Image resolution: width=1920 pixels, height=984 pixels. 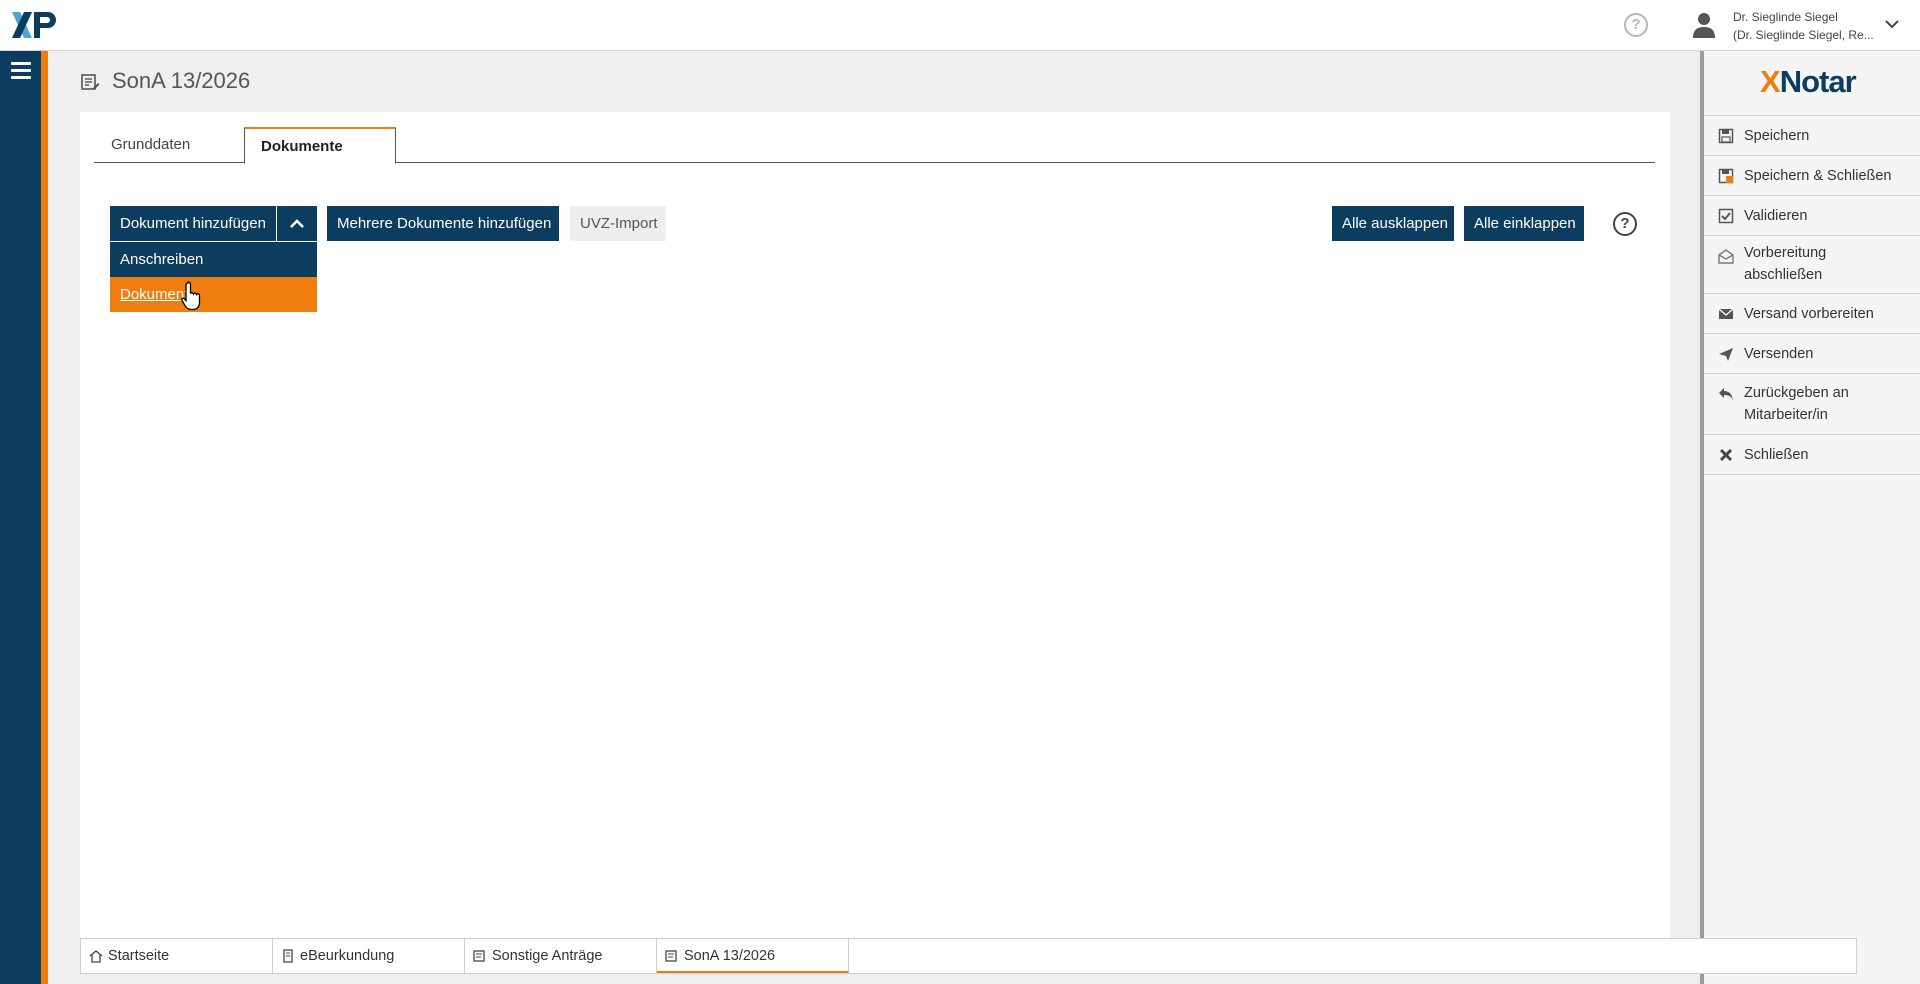 What do you see at coordinates (730, 956) in the screenshot?
I see `bottom-tab-label: SonA 13/2026` at bounding box center [730, 956].